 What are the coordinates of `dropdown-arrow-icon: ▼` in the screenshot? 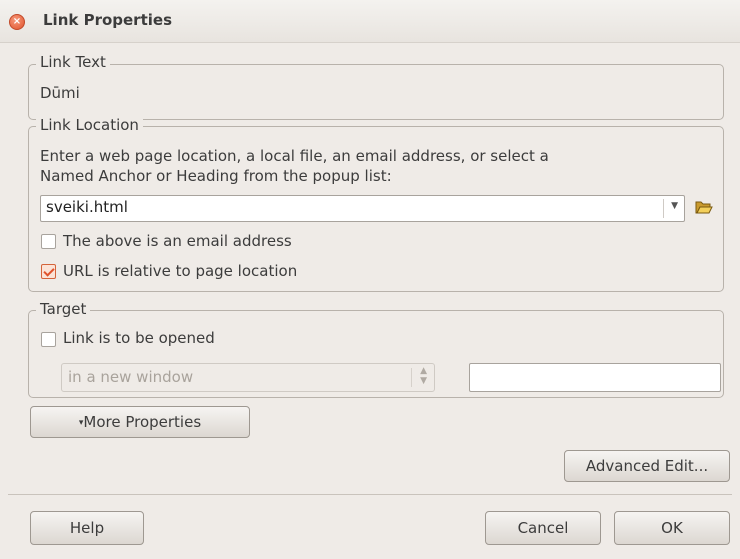 It's located at (674, 206).